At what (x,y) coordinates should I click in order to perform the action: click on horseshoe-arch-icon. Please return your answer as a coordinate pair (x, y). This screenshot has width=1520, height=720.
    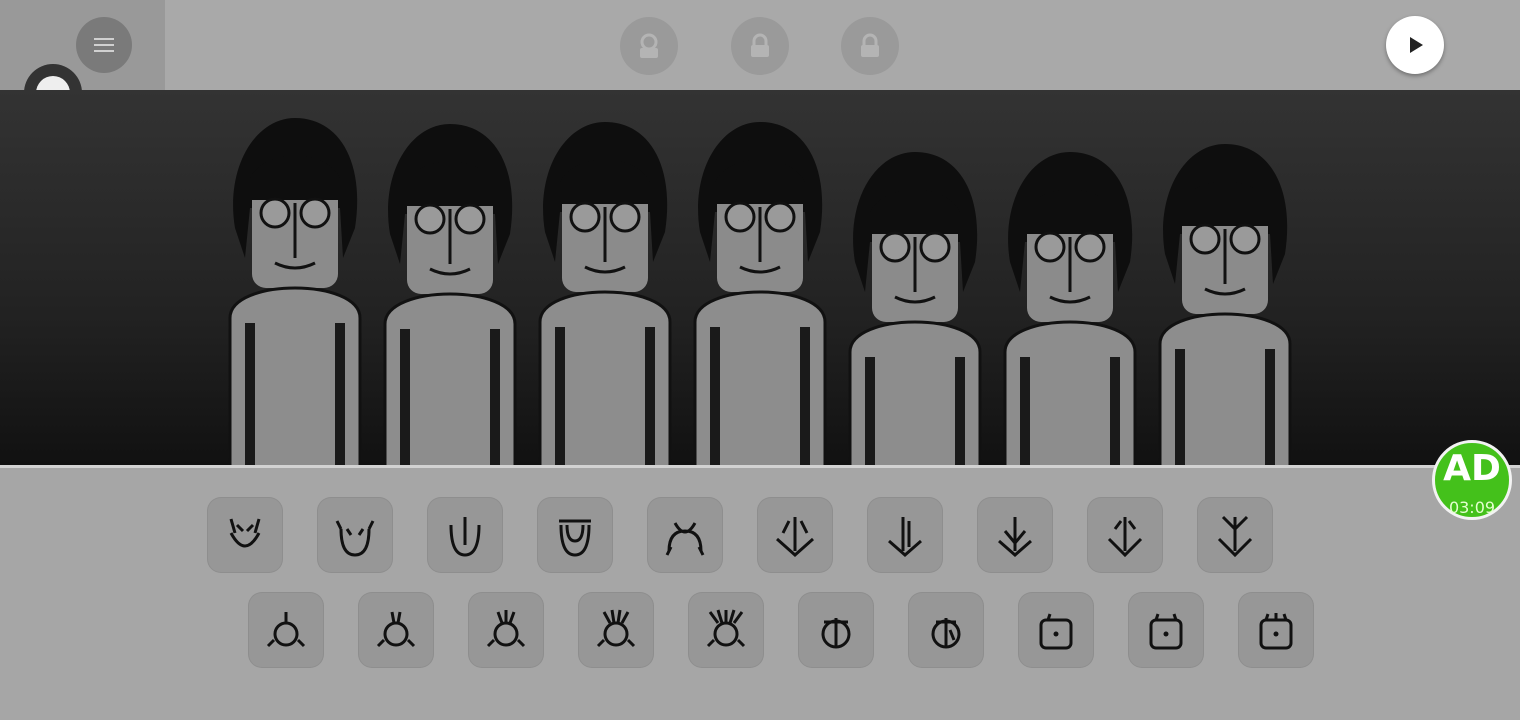
    Looking at the image, I should click on (575, 538).